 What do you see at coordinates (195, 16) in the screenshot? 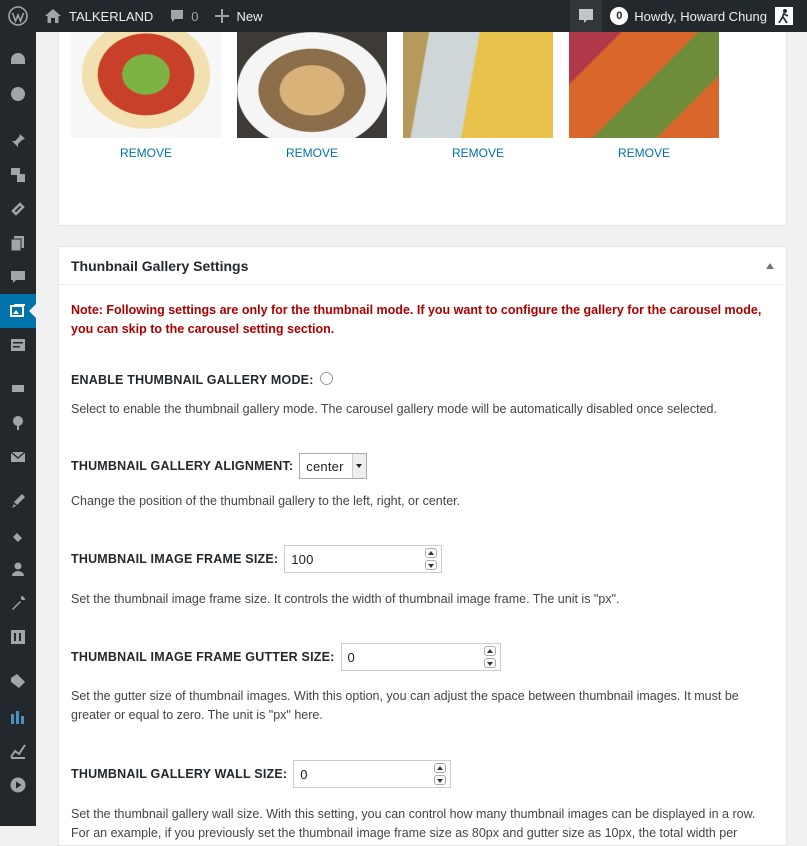
I see `comments-count: 0` at bounding box center [195, 16].